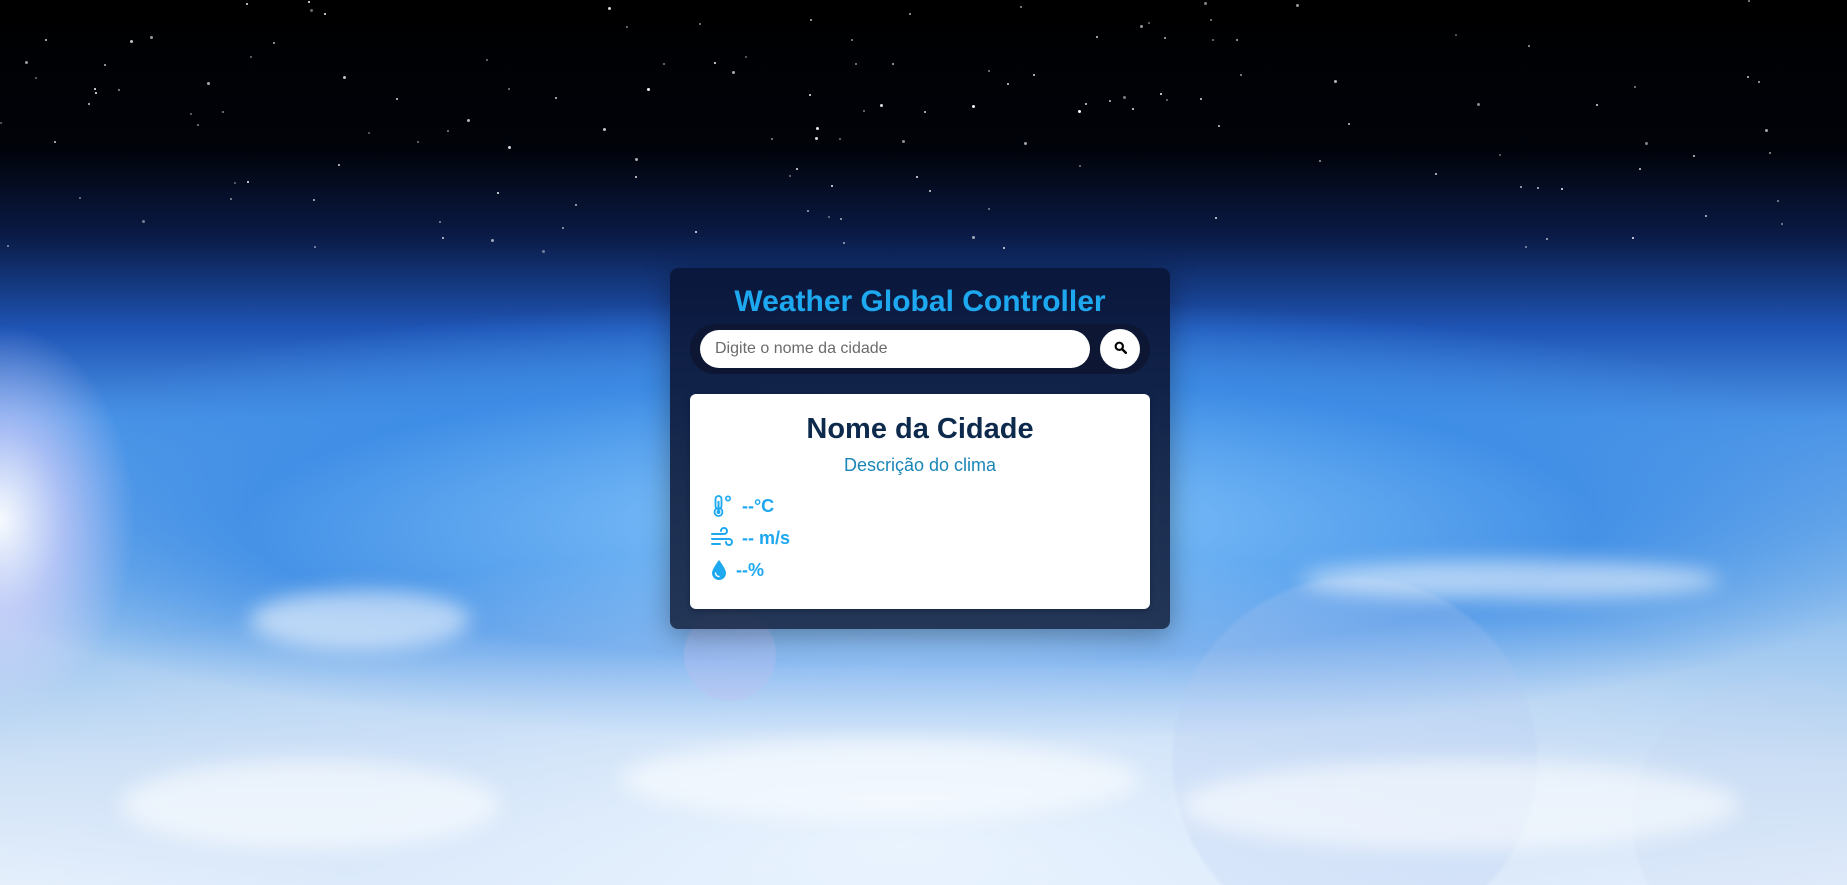  I want to click on search-button, so click(1120, 349).